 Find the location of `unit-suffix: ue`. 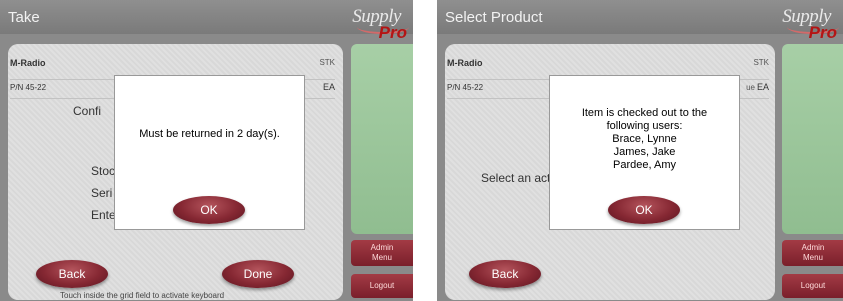

unit-suffix: ue is located at coordinates (750, 87).